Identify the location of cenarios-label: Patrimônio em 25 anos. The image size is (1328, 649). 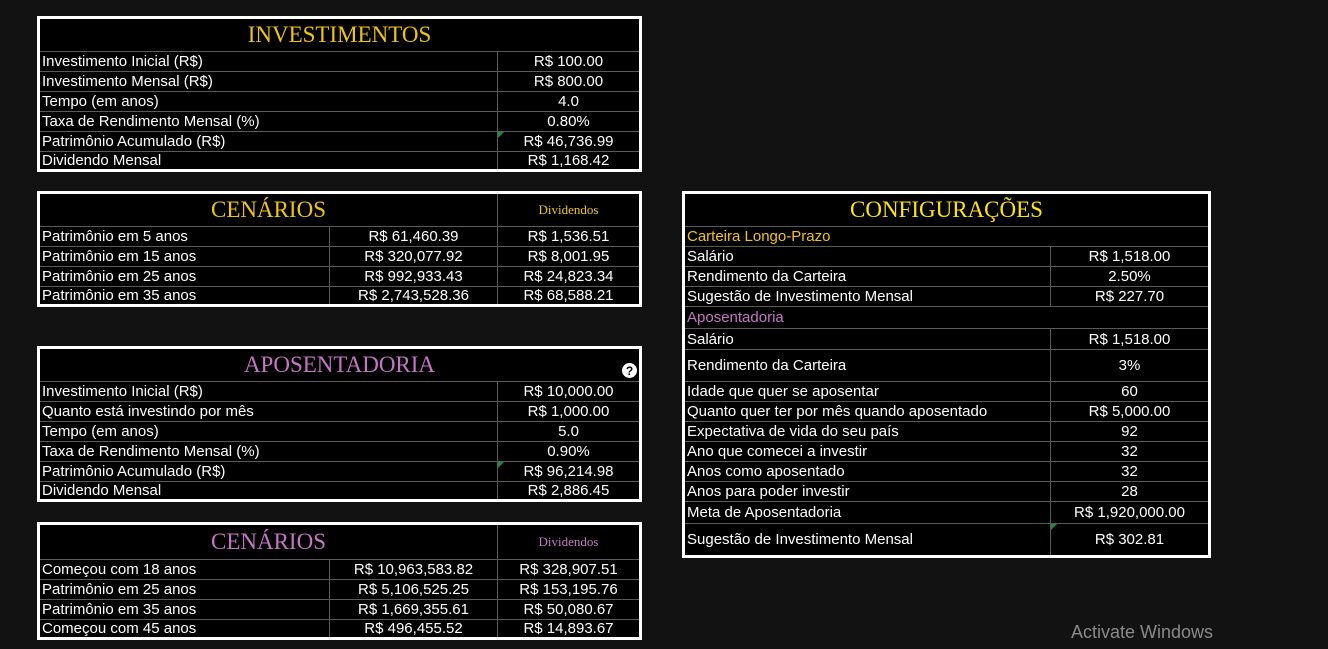
(119, 276).